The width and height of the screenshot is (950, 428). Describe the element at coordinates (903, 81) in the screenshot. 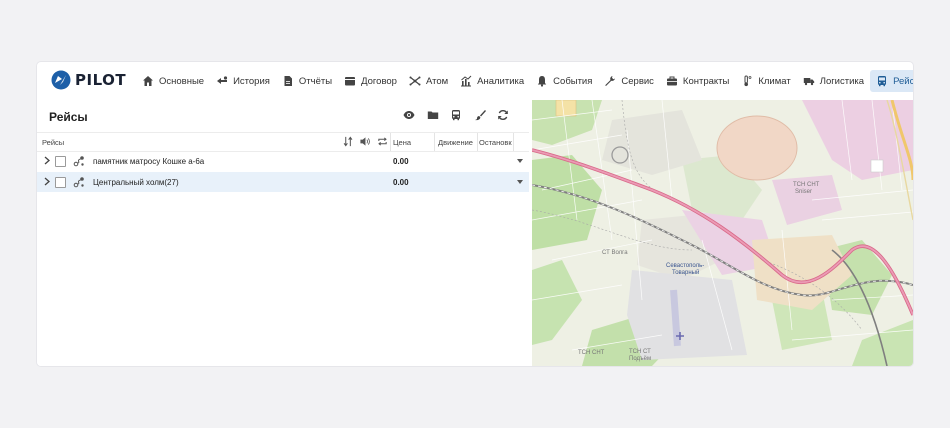

I see `nav-item-label: Рейсы` at that location.